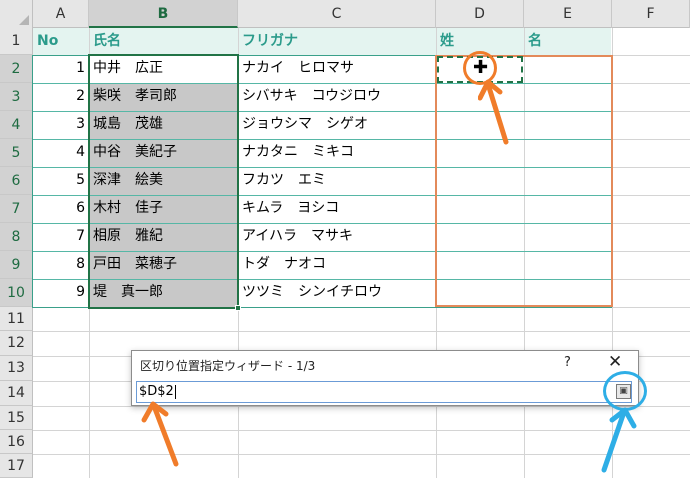 This screenshot has height=478, width=690. I want to click on row-header-3: 3, so click(16, 97).